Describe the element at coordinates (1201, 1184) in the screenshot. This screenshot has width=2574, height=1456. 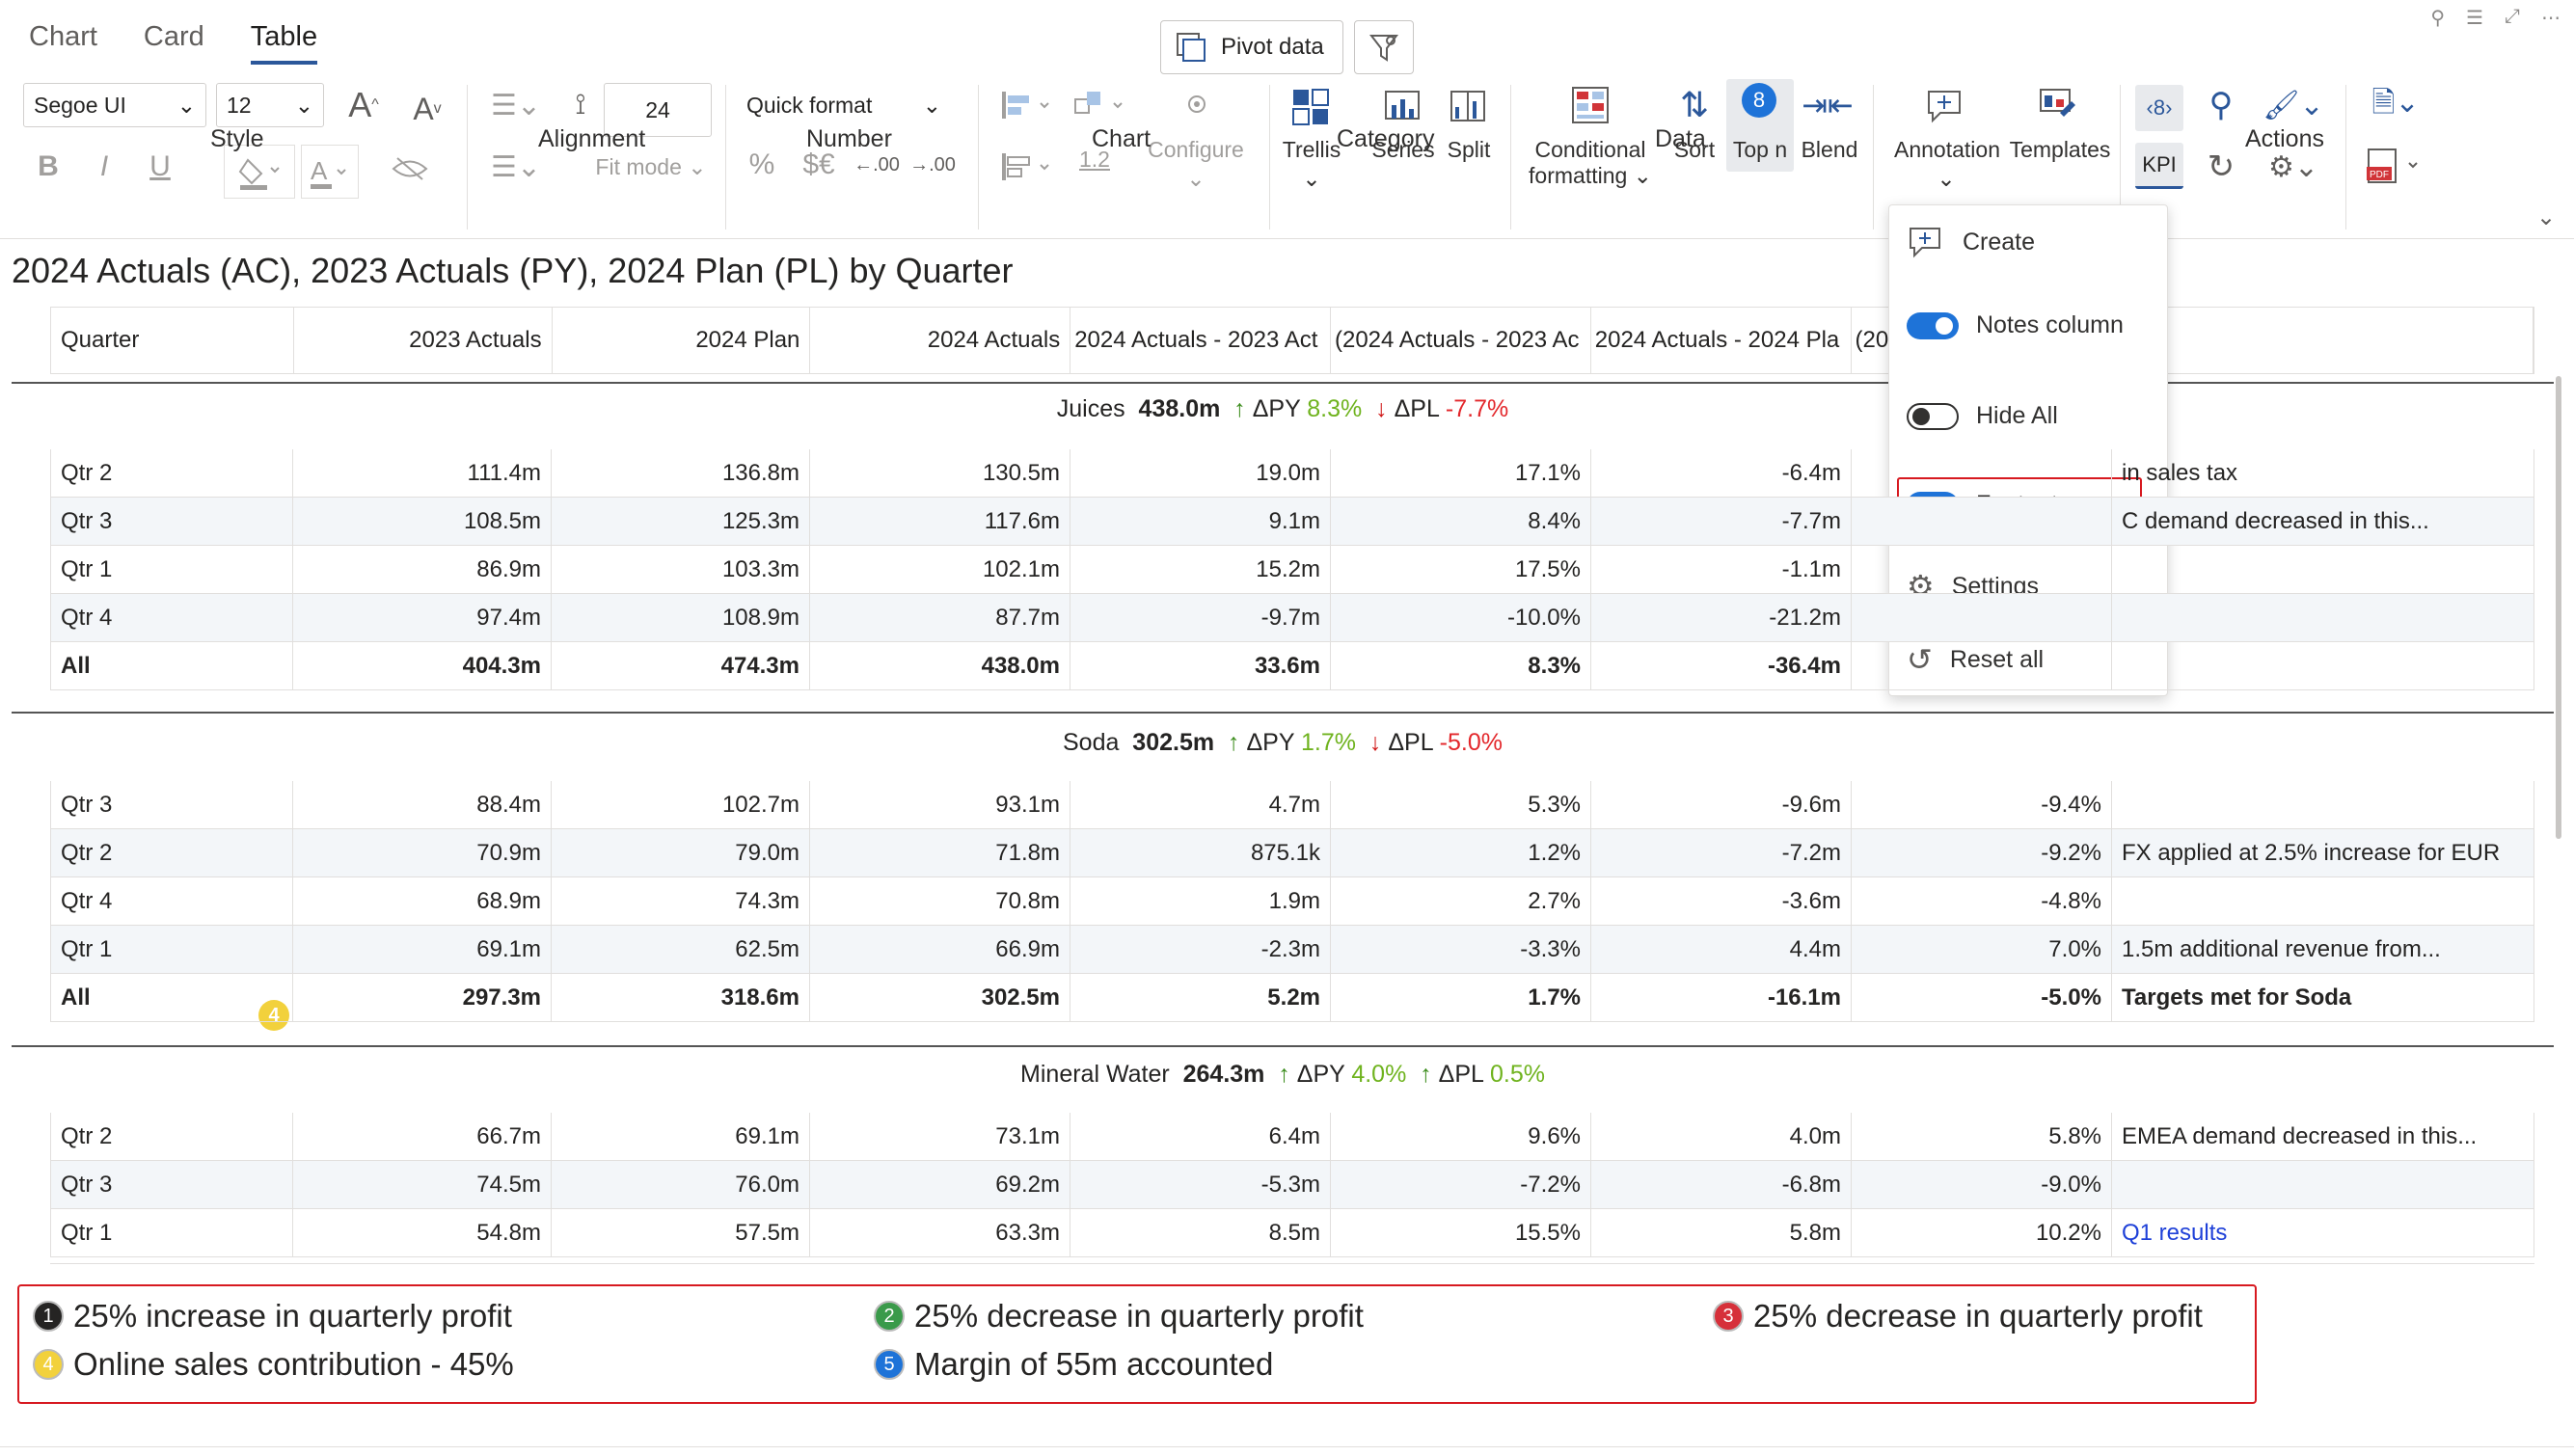
I see `value-cell: -5.3m` at that location.